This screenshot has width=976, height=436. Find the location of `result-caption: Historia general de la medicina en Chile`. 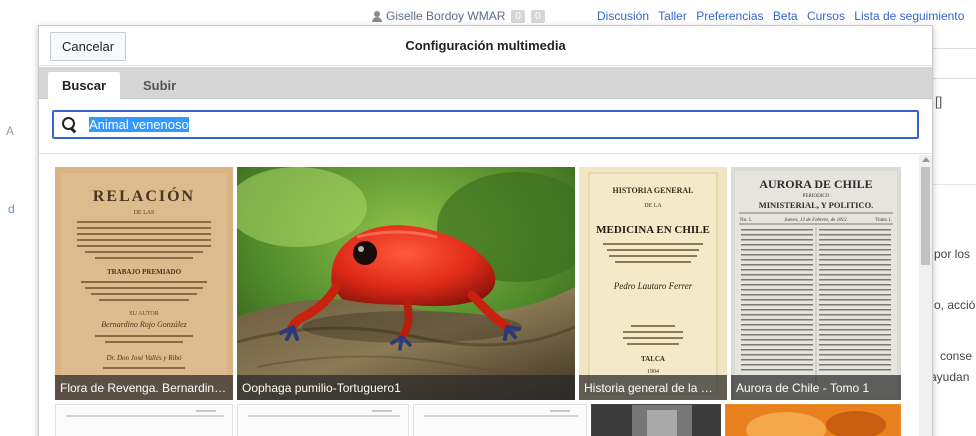

result-caption: Historia general de la medicina en Chile is located at coordinates (653, 387).